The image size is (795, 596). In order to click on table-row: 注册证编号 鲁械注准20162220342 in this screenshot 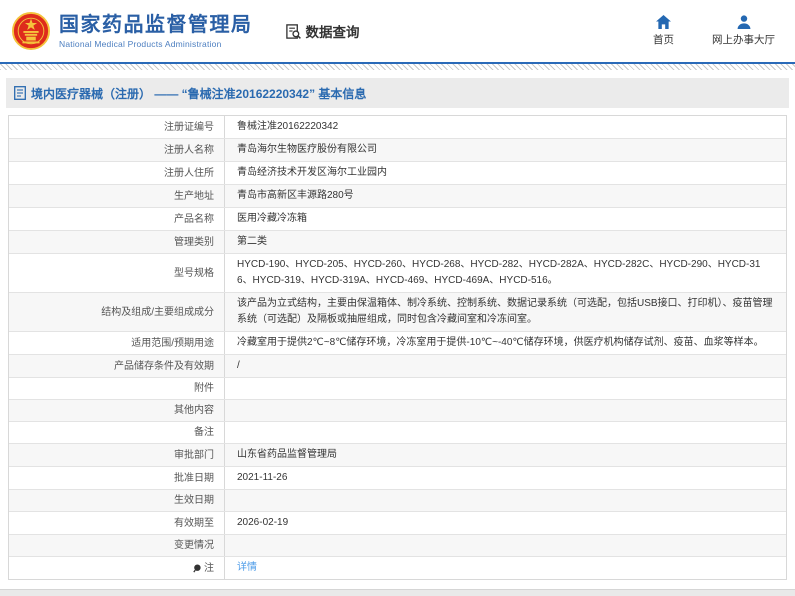, I will do `click(397, 127)`.